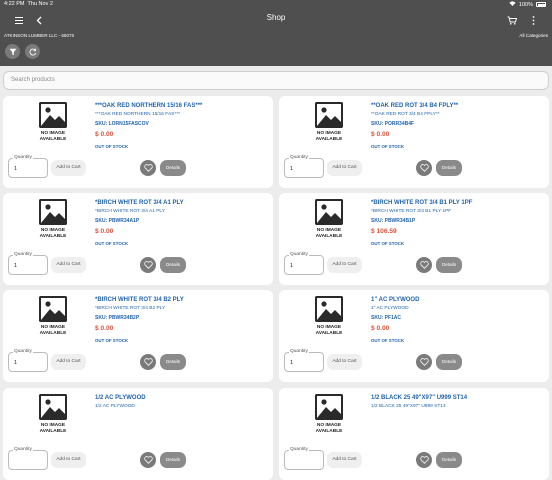 This screenshot has height=480, width=552. I want to click on product-price: $ 106.59, so click(384, 231).